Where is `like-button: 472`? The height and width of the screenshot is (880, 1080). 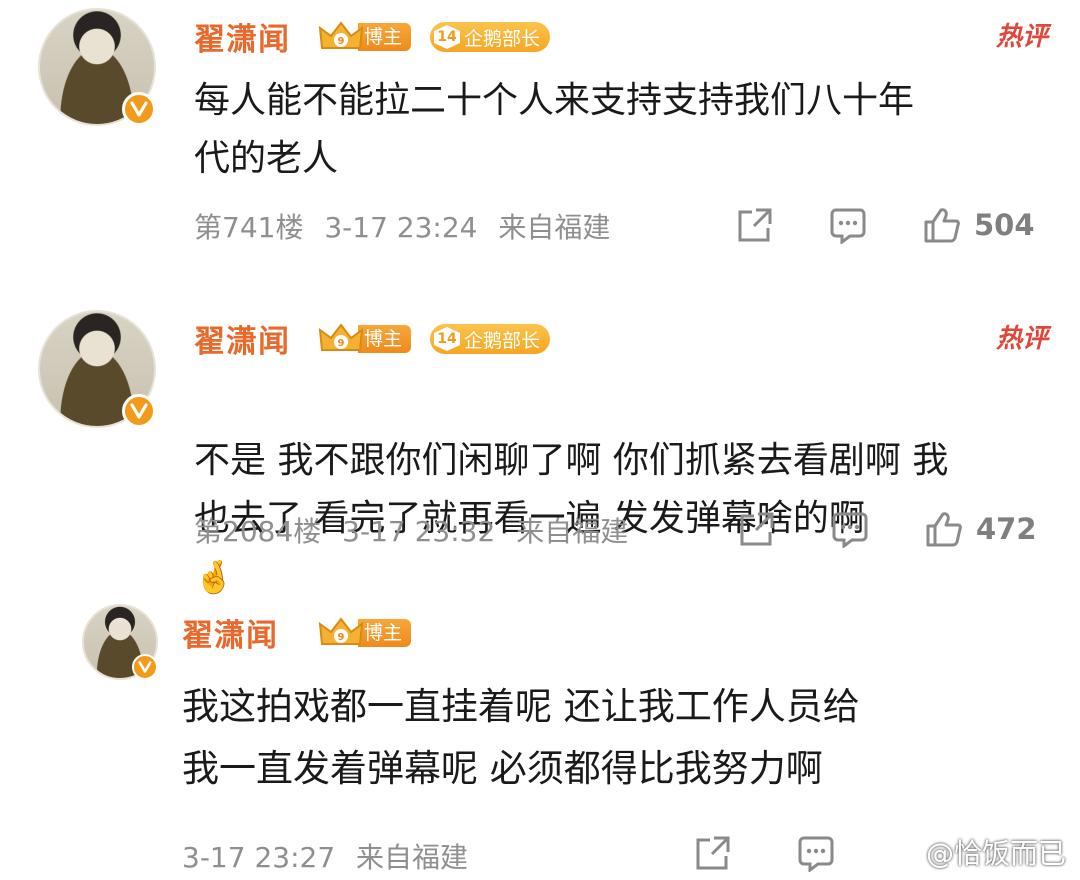
like-button: 472 is located at coordinates (980, 529).